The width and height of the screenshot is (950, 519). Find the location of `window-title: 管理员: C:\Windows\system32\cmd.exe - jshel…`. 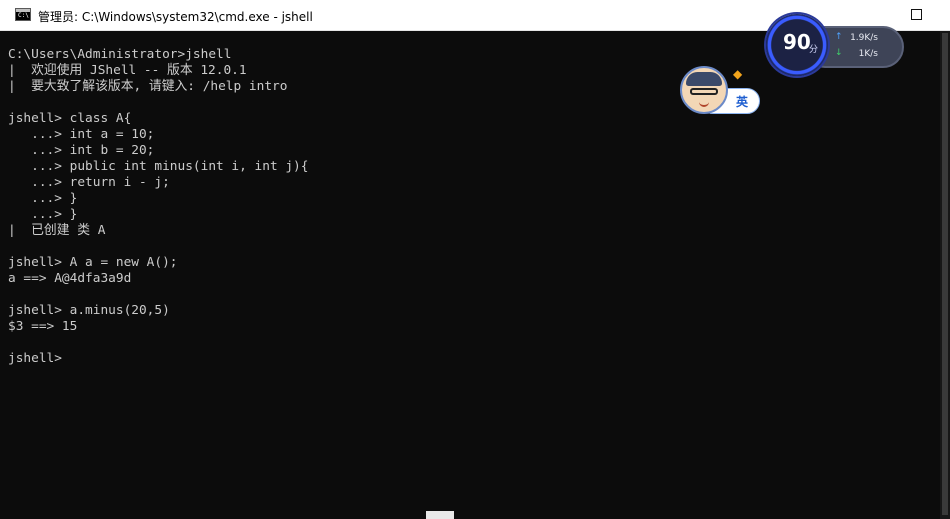

window-title: 管理员: C:\Windows\system32\cmd.exe - jshel… is located at coordinates (175, 17).